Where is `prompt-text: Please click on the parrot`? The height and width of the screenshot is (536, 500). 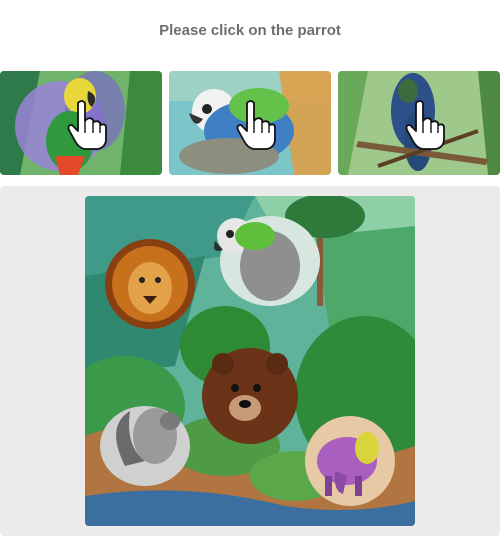 prompt-text: Please click on the parrot is located at coordinates (250, 30).